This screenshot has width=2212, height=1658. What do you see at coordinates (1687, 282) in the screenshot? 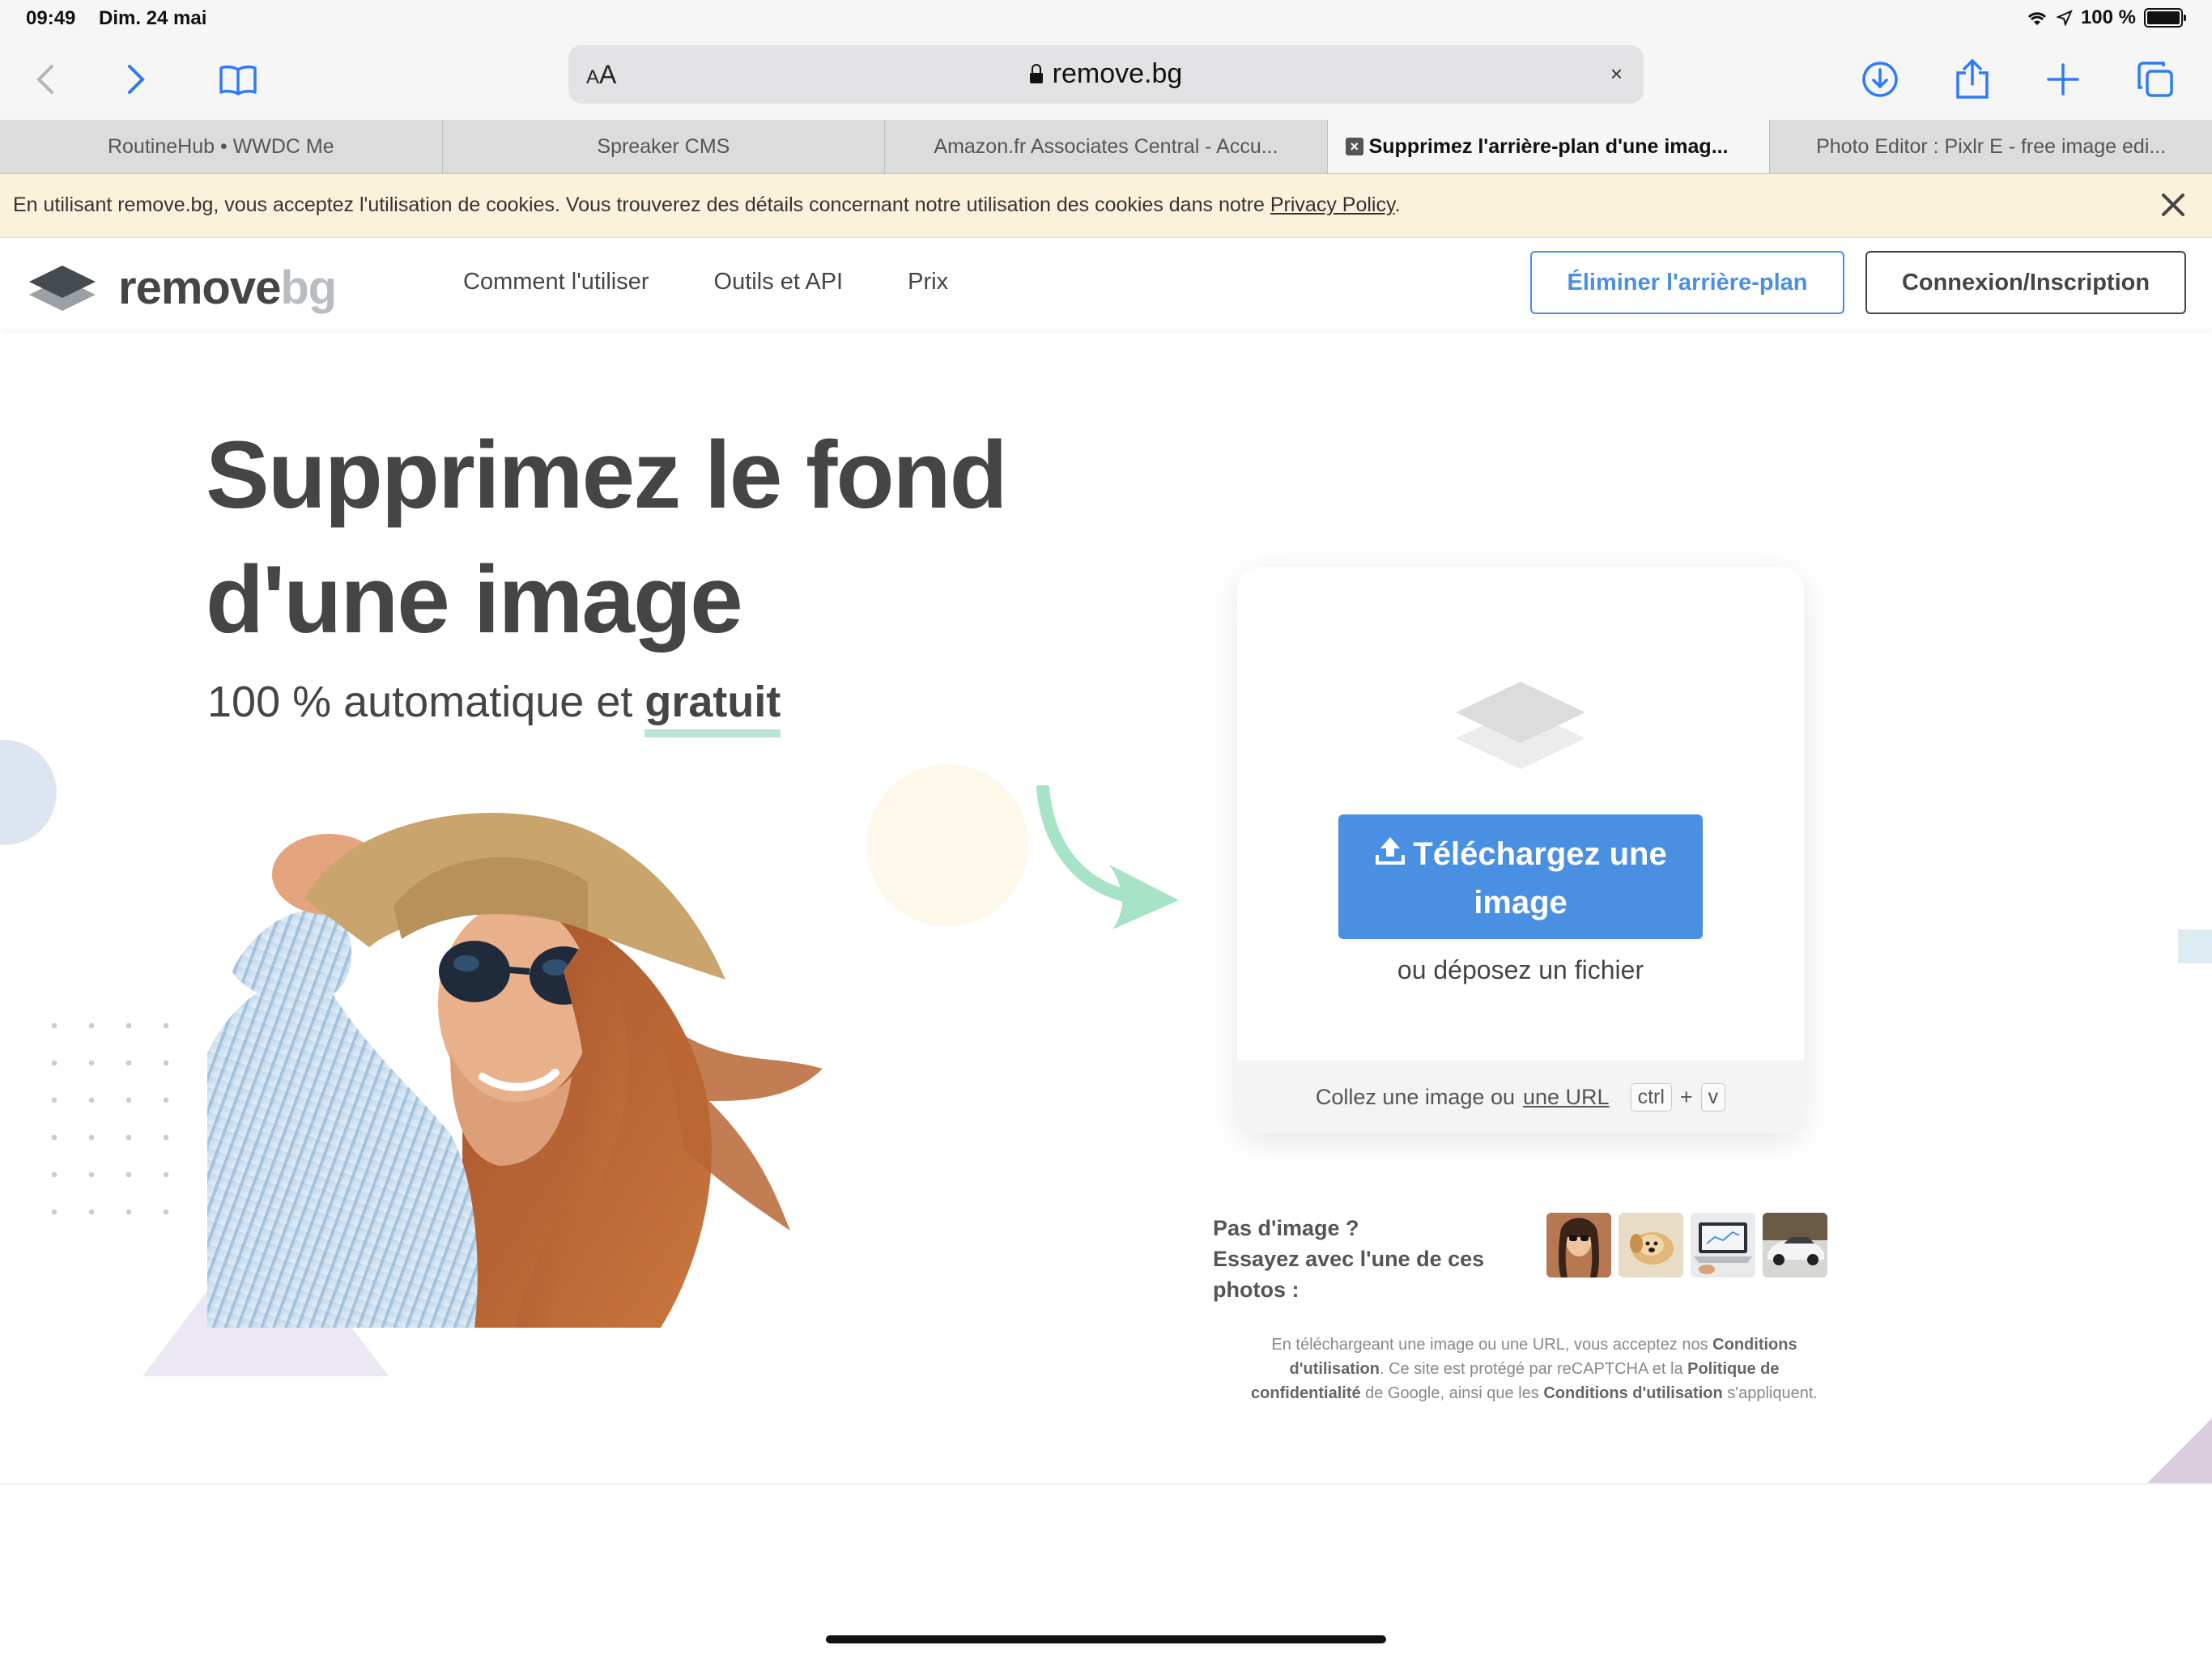
I see `remove-background-button: Éliminer l'arrière-plan` at bounding box center [1687, 282].